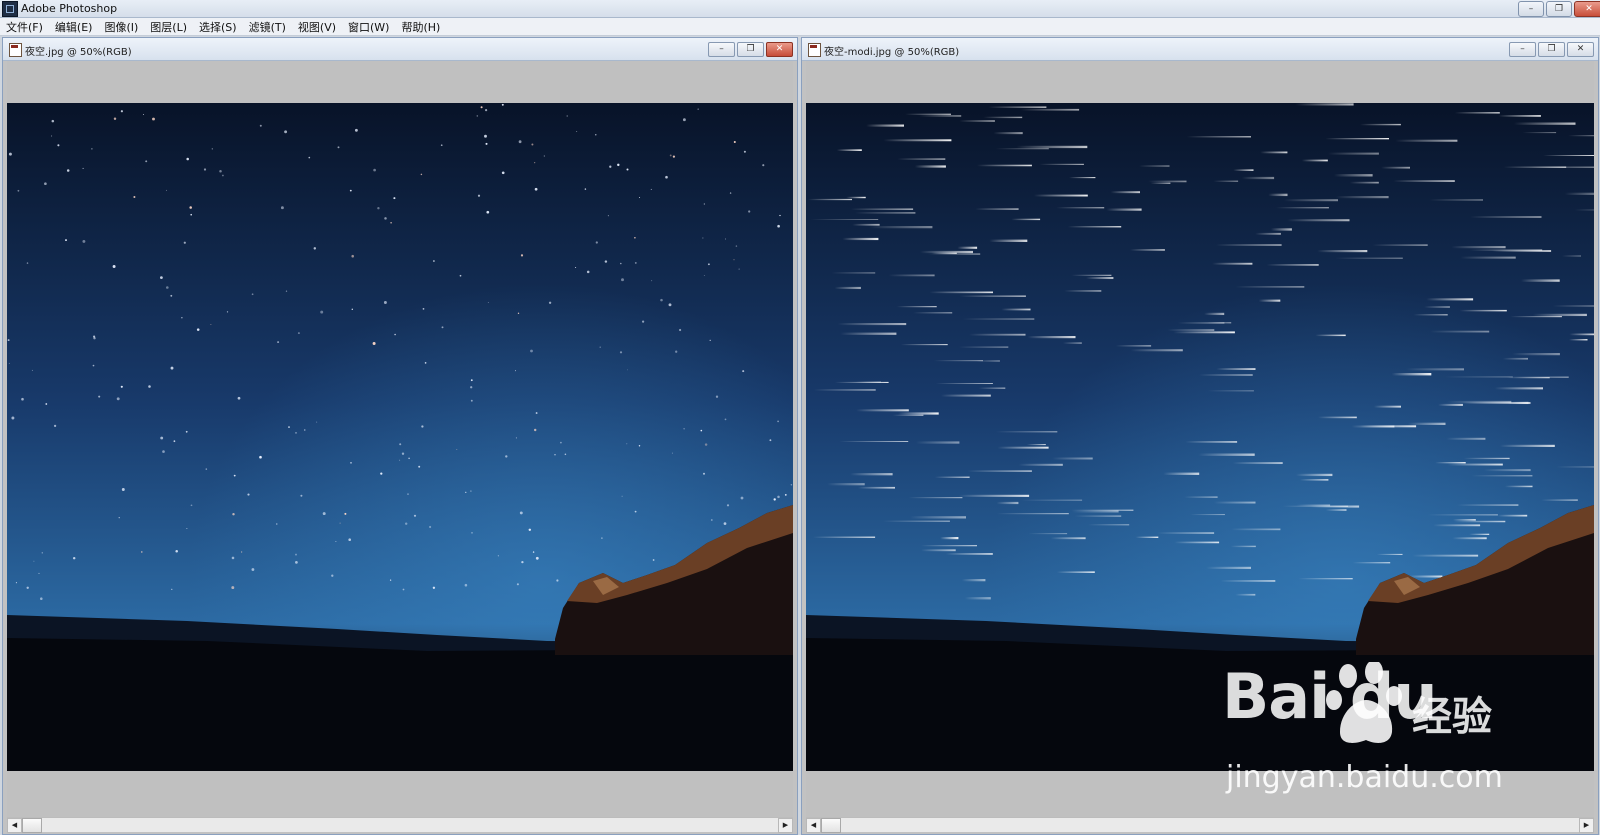 Image resolution: width=1600 pixels, height=835 pixels. What do you see at coordinates (317, 27) in the screenshot?
I see `menu-view: 视图(V)` at bounding box center [317, 27].